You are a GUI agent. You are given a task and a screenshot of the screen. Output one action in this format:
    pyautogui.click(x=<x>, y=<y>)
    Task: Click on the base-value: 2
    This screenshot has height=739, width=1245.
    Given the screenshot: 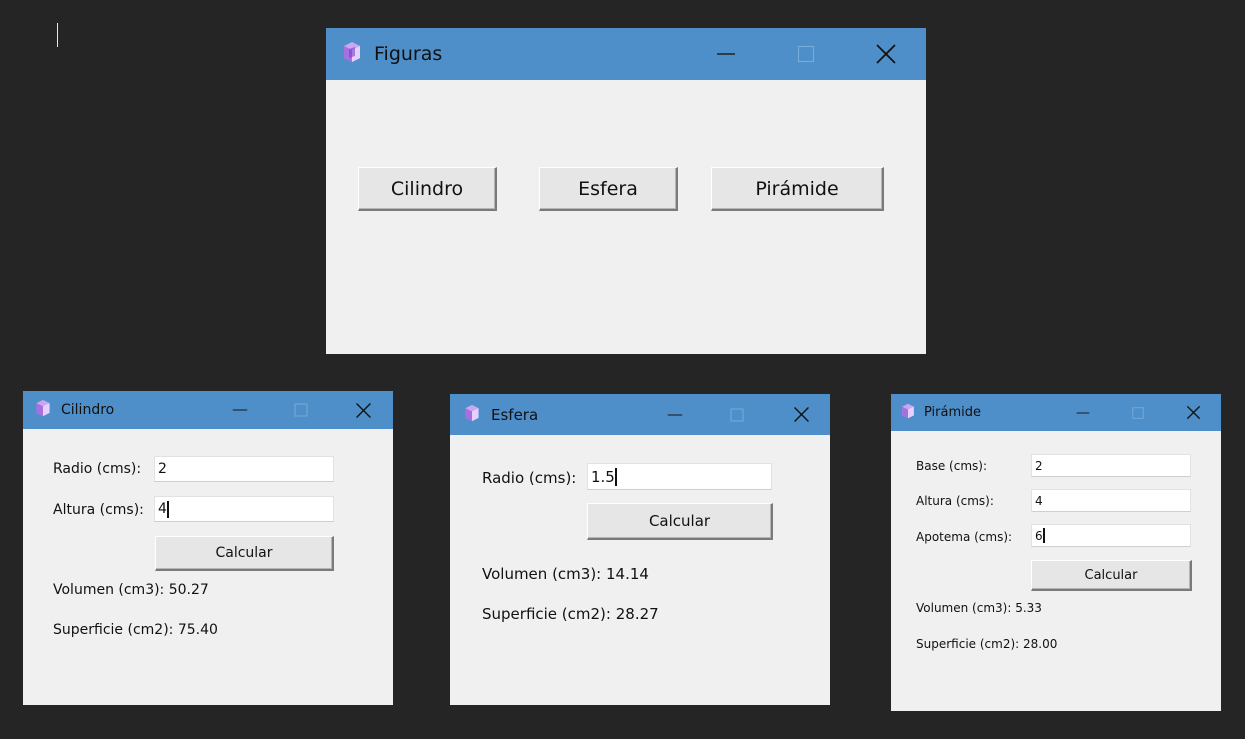 What is the action you would take?
    pyautogui.click(x=1039, y=465)
    